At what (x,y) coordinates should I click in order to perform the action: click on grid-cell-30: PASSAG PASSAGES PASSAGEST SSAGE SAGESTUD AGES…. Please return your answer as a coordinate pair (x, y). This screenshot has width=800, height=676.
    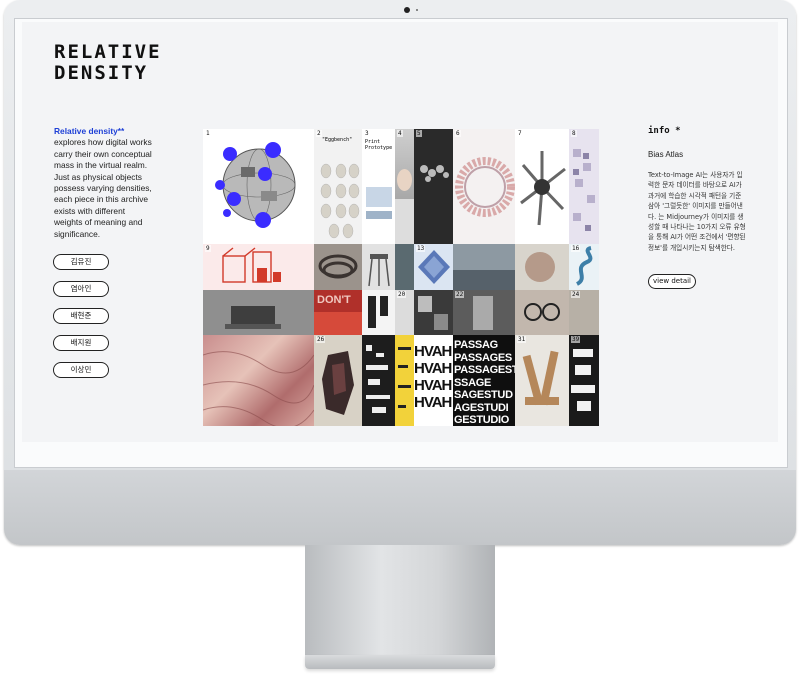
    Looking at the image, I should click on (484, 380).